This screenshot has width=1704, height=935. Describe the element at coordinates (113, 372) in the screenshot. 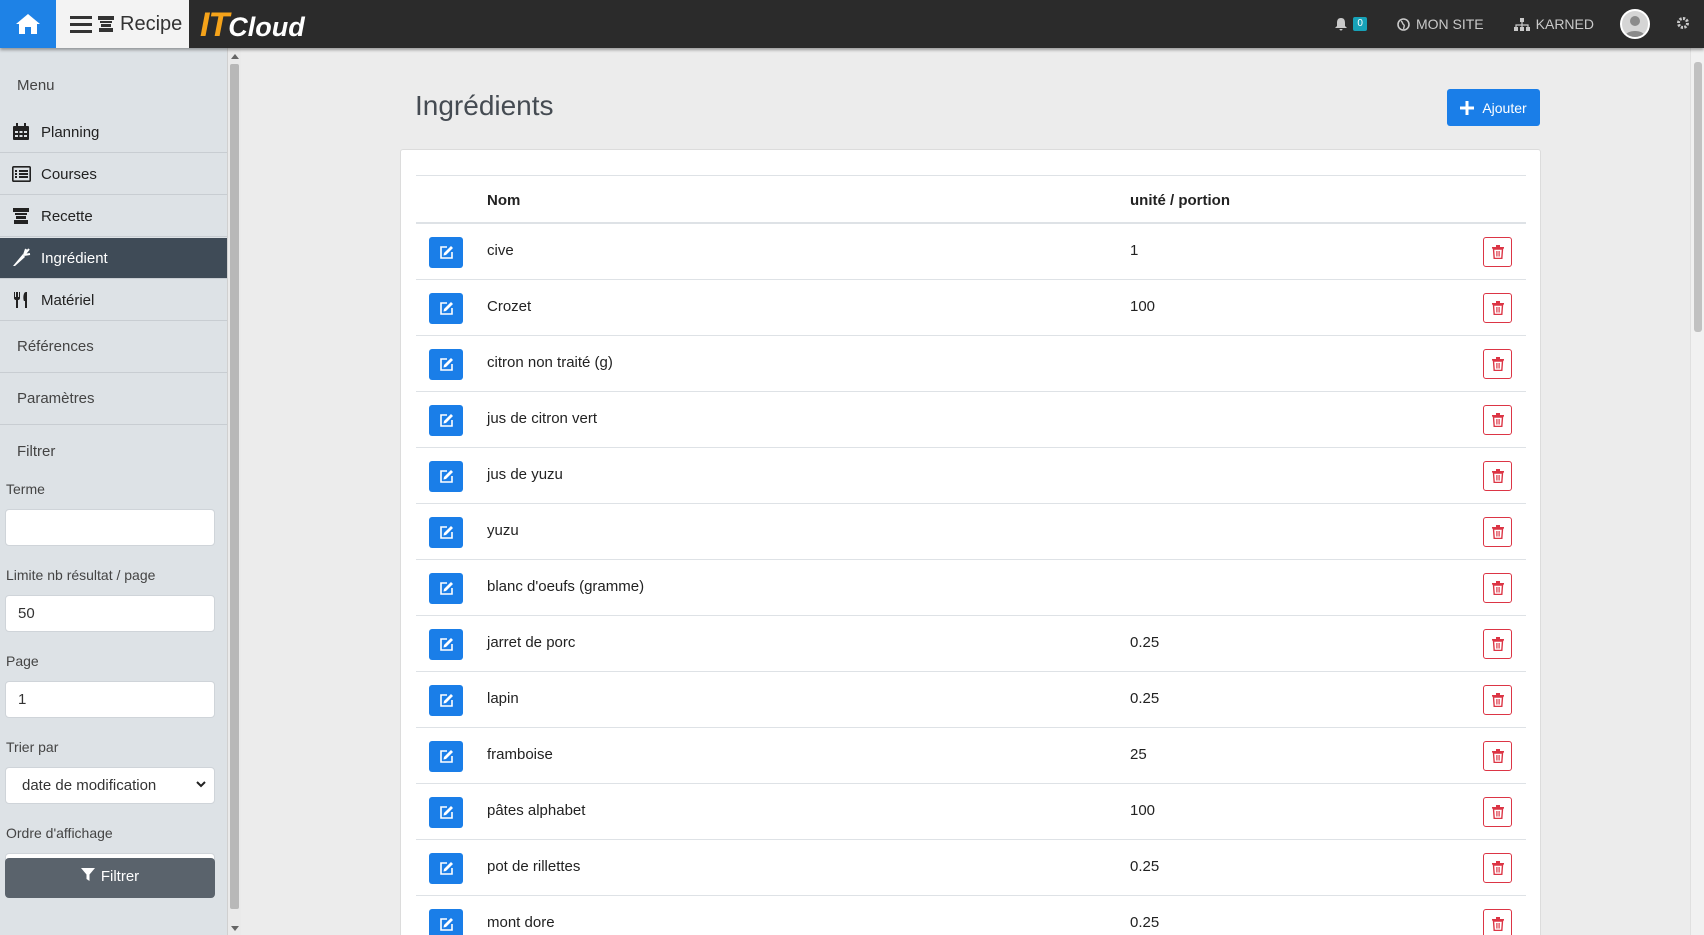

I see `divider` at that location.